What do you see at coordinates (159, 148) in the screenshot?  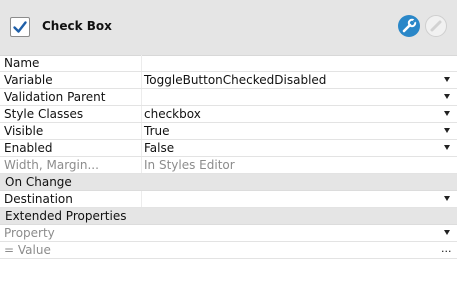 I see `enabled-value: False` at bounding box center [159, 148].